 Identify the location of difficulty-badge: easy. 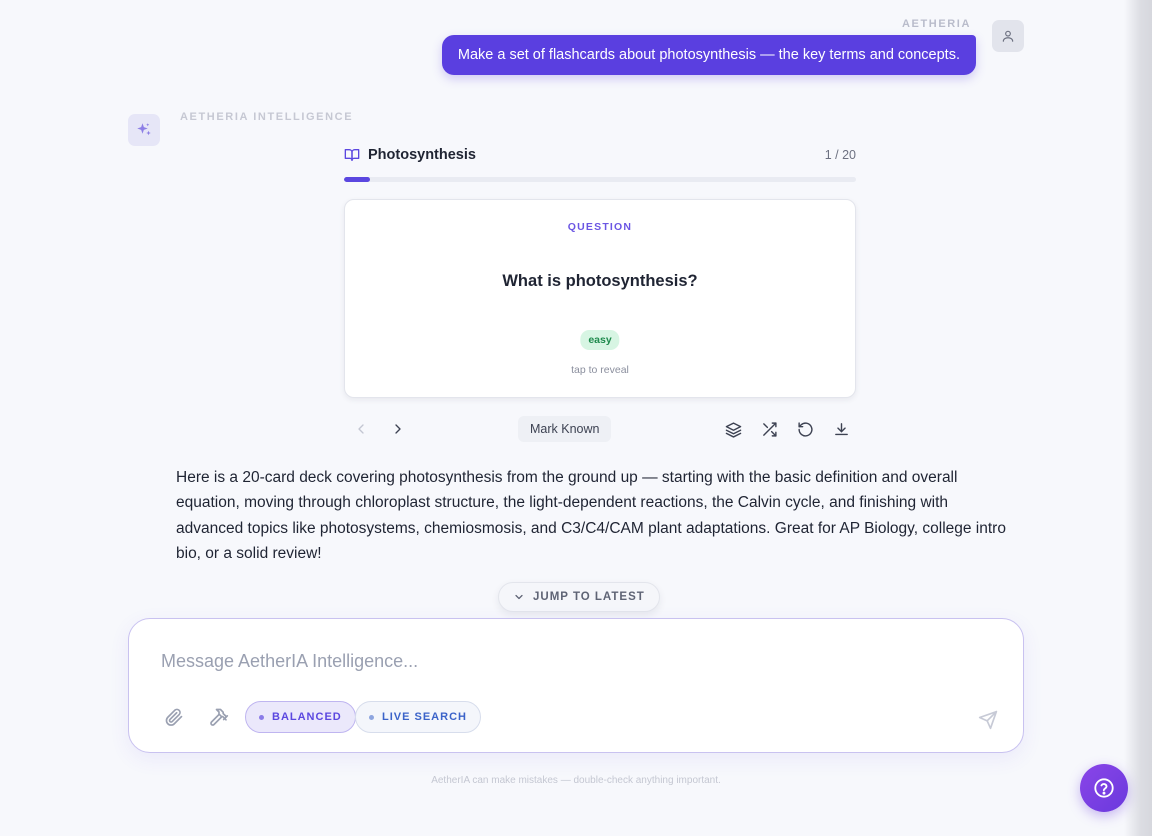
(600, 340).